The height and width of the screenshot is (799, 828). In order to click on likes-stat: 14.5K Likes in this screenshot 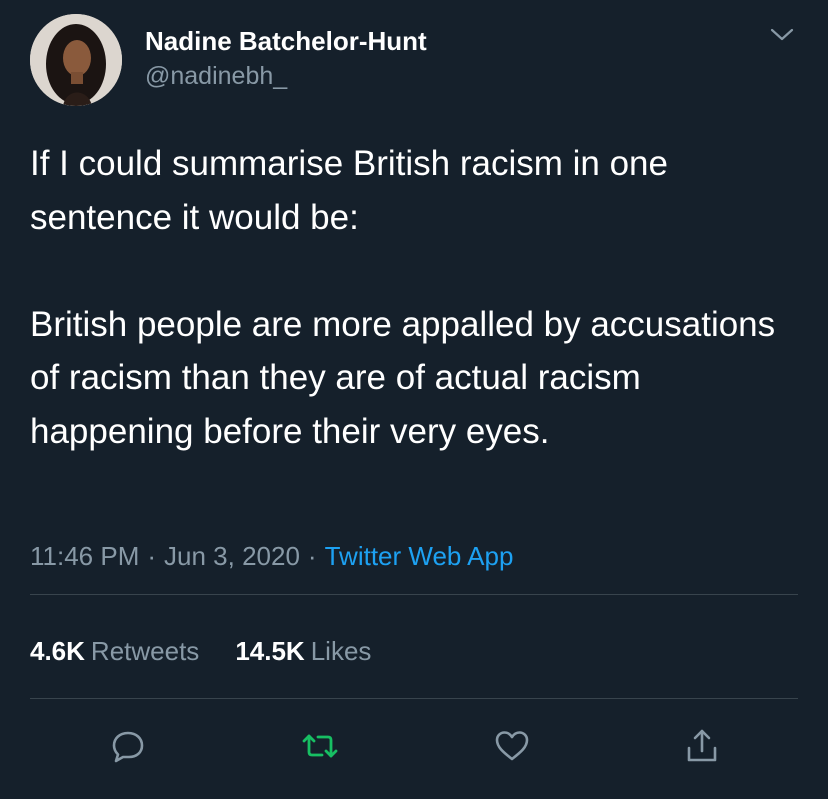, I will do `click(303, 651)`.